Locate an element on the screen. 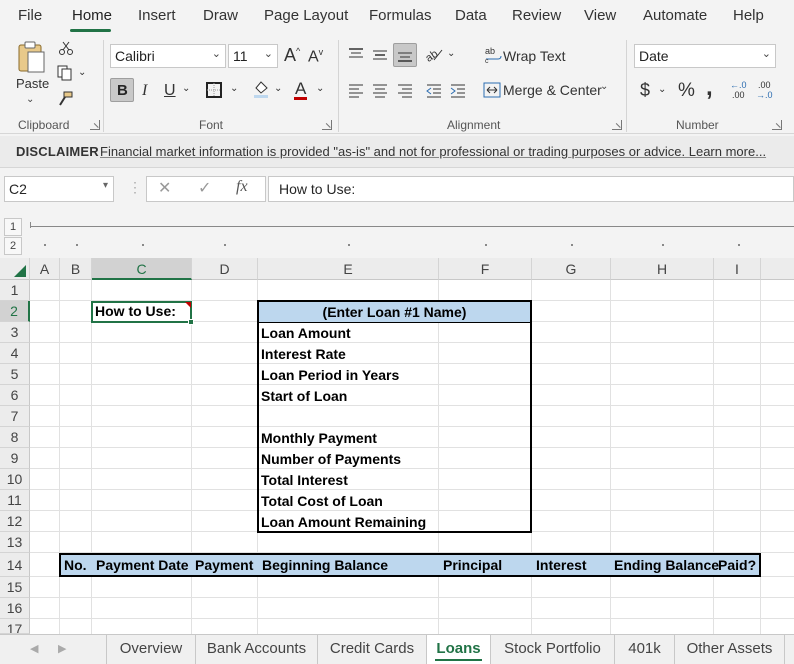 The image size is (794, 664). menu-review: Review is located at coordinates (536, 15).